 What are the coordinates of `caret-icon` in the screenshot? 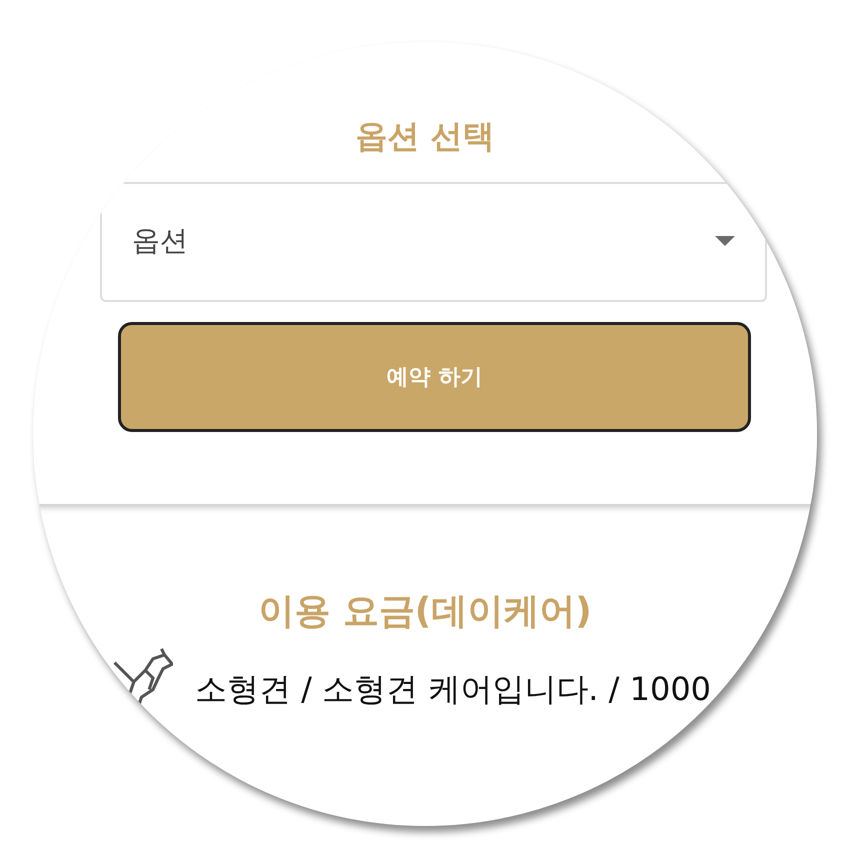 It's located at (725, 241).